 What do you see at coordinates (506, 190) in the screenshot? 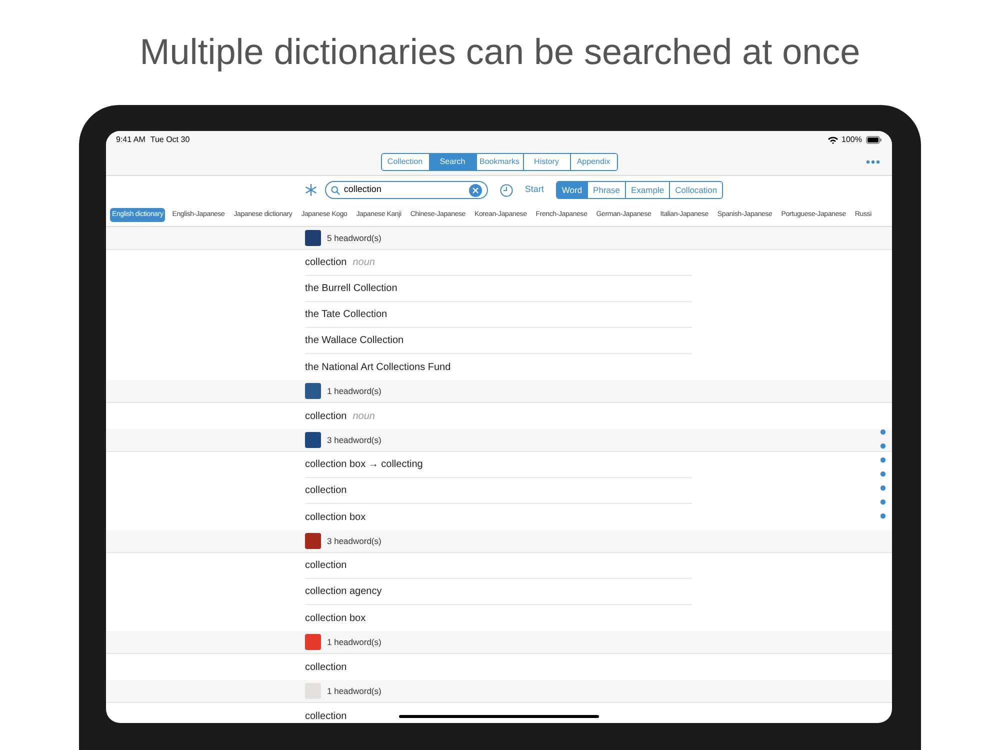
I see `clock-icon` at bounding box center [506, 190].